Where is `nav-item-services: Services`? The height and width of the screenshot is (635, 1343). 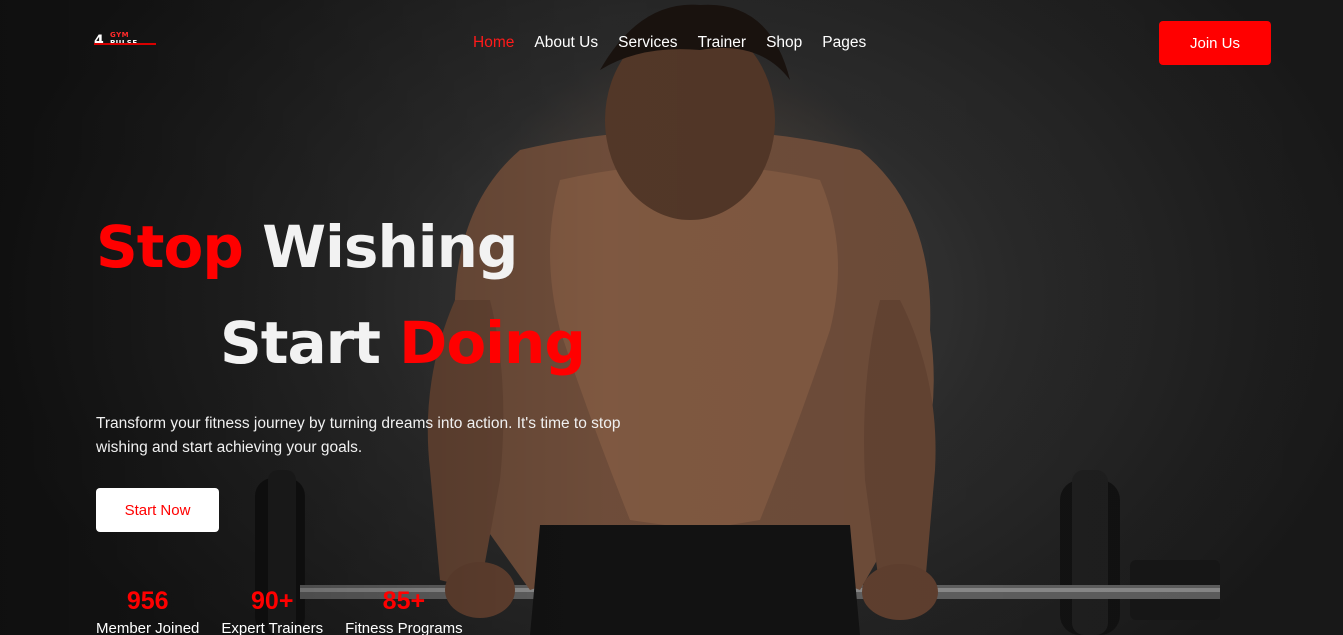 nav-item-services: Services is located at coordinates (647, 43).